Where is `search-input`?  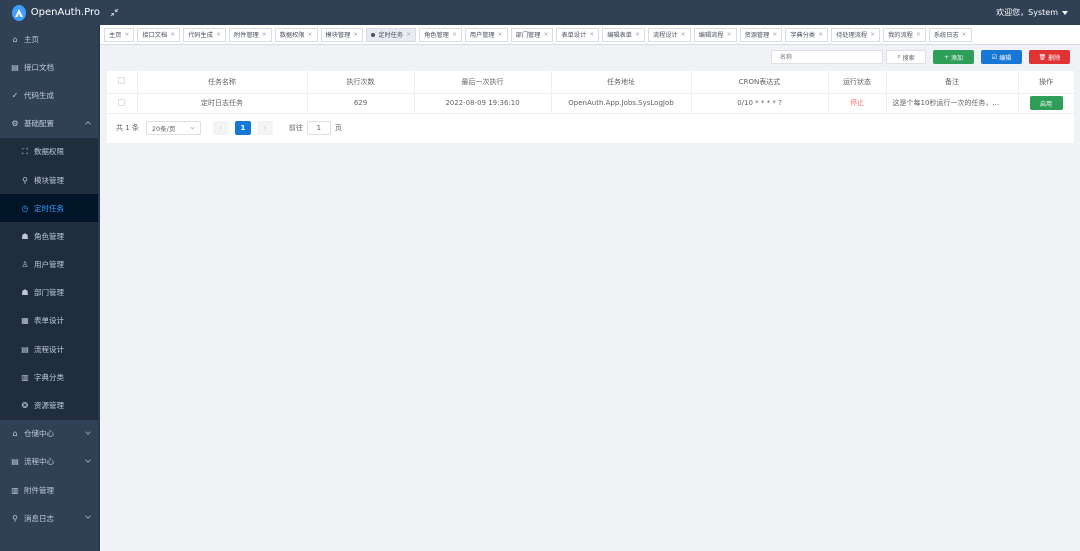
search-input is located at coordinates (827, 57).